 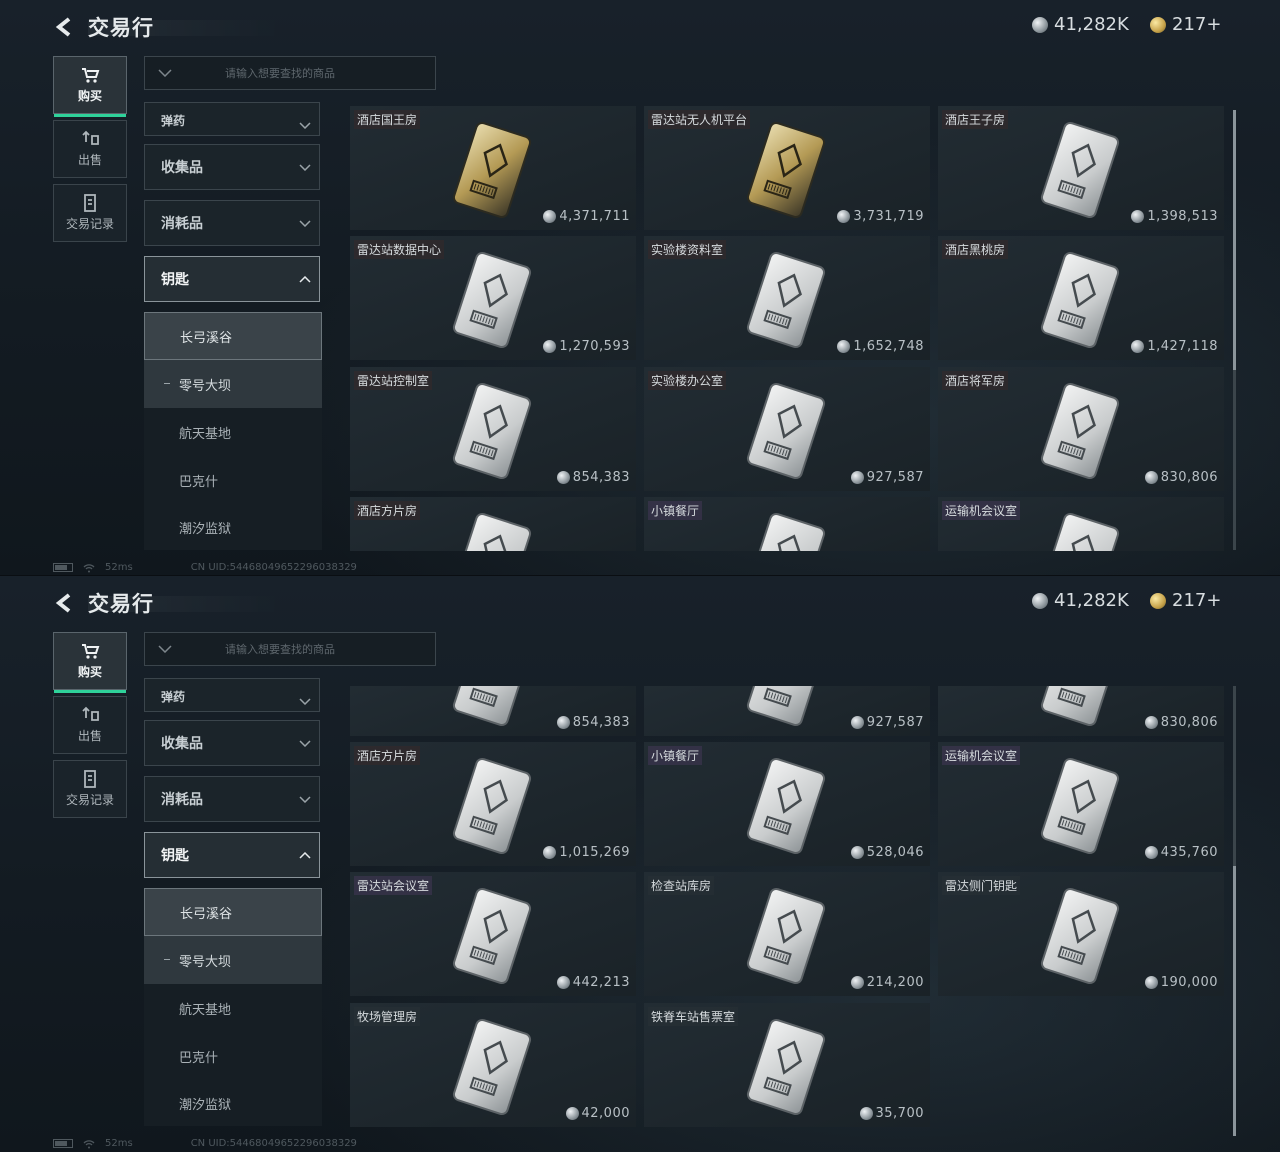 I want to click on item-card: 854,383, so click(x=493, y=711).